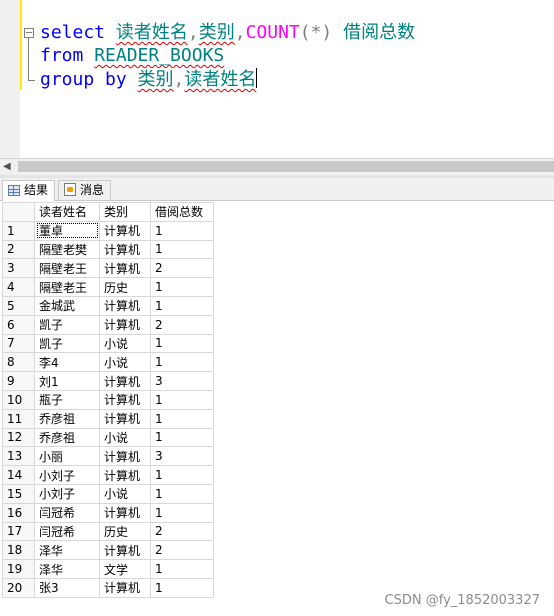  I want to click on table-row: 10 瓶子 计算机 1, so click(108, 399).